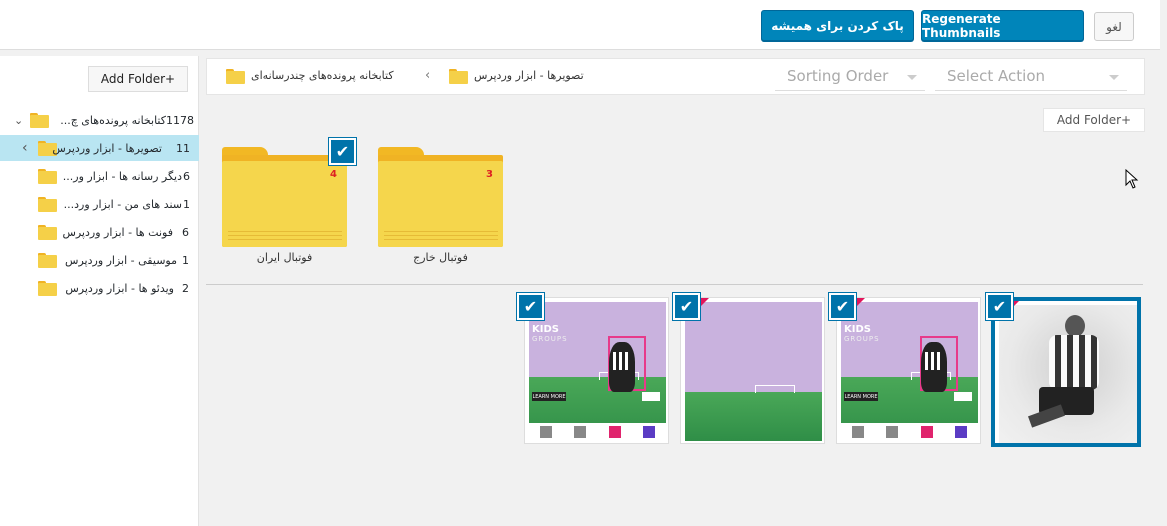 The height and width of the screenshot is (526, 1167). Describe the element at coordinates (996, 76) in the screenshot. I see `select-action-placeholder: Select Action` at that location.